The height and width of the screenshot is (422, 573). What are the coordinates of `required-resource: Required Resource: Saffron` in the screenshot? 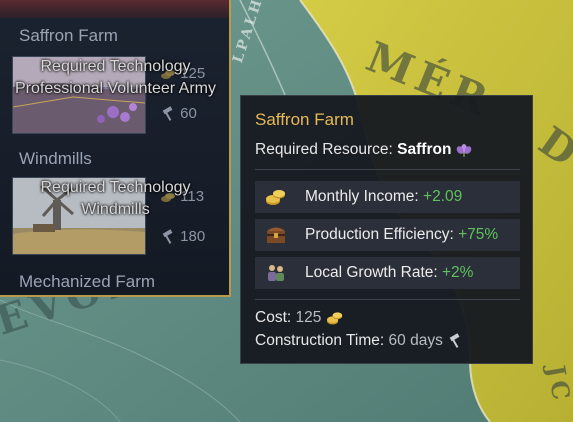 It's located at (363, 150).